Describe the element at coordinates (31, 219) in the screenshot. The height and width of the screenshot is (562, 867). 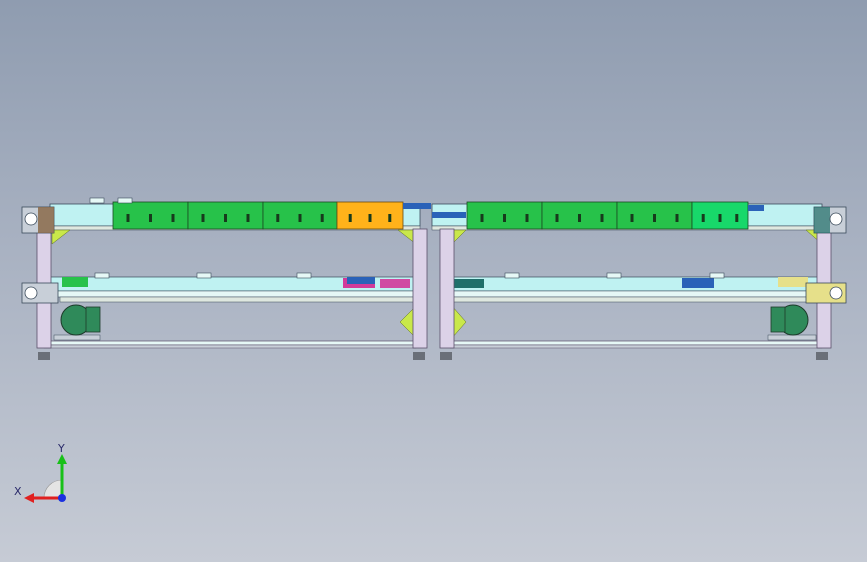
I see `sprocket-left-top` at that location.